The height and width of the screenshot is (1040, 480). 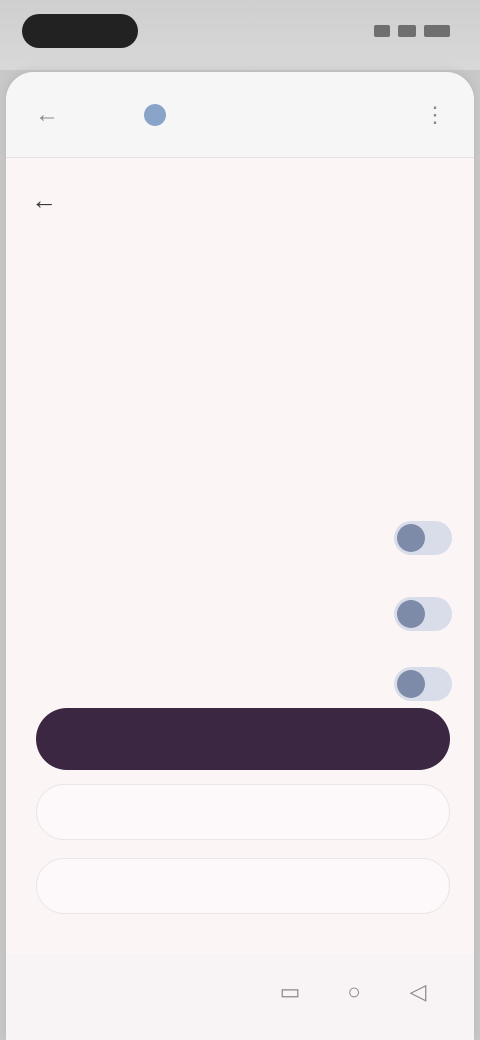 I want to click on back-button: ◁, so click(x=418, y=992).